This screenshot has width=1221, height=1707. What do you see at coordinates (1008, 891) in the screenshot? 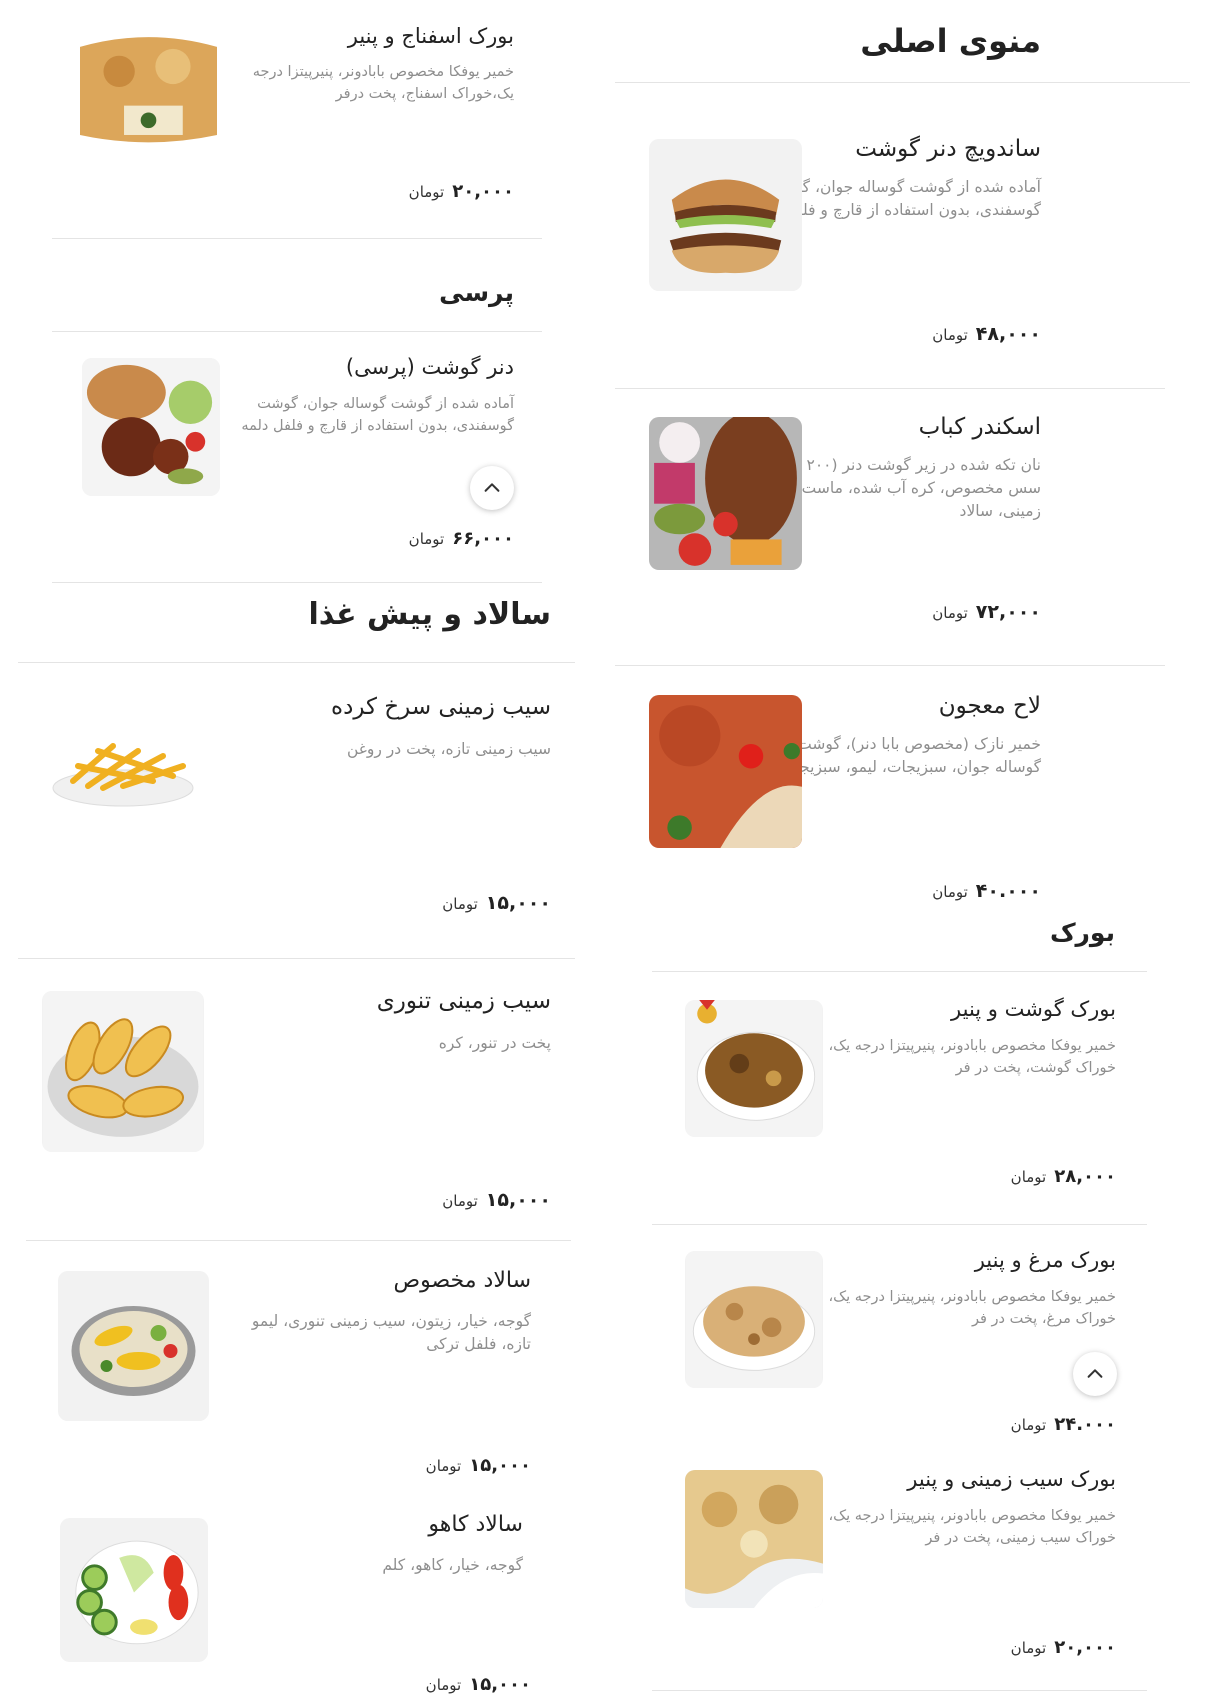
I see `price-value: ۴۰.۰۰۰` at bounding box center [1008, 891].